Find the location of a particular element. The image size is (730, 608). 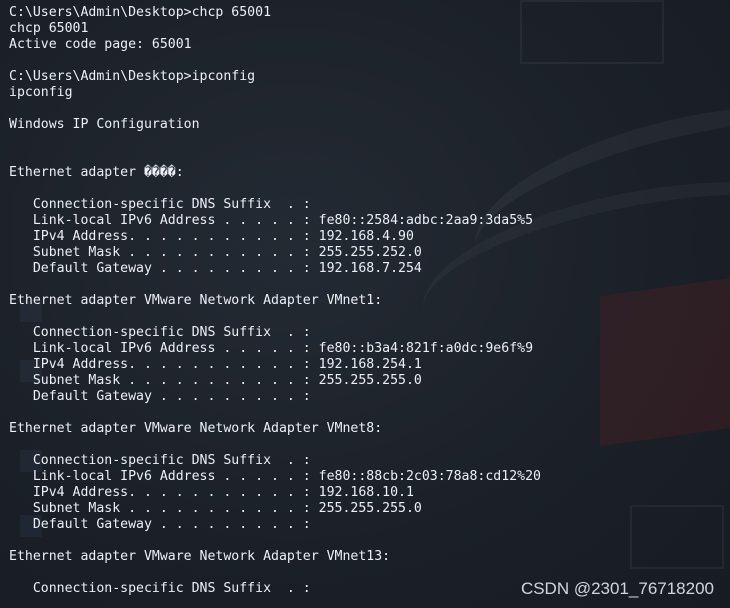

terminal-line: Active code page: 65001 is located at coordinates (100, 44).